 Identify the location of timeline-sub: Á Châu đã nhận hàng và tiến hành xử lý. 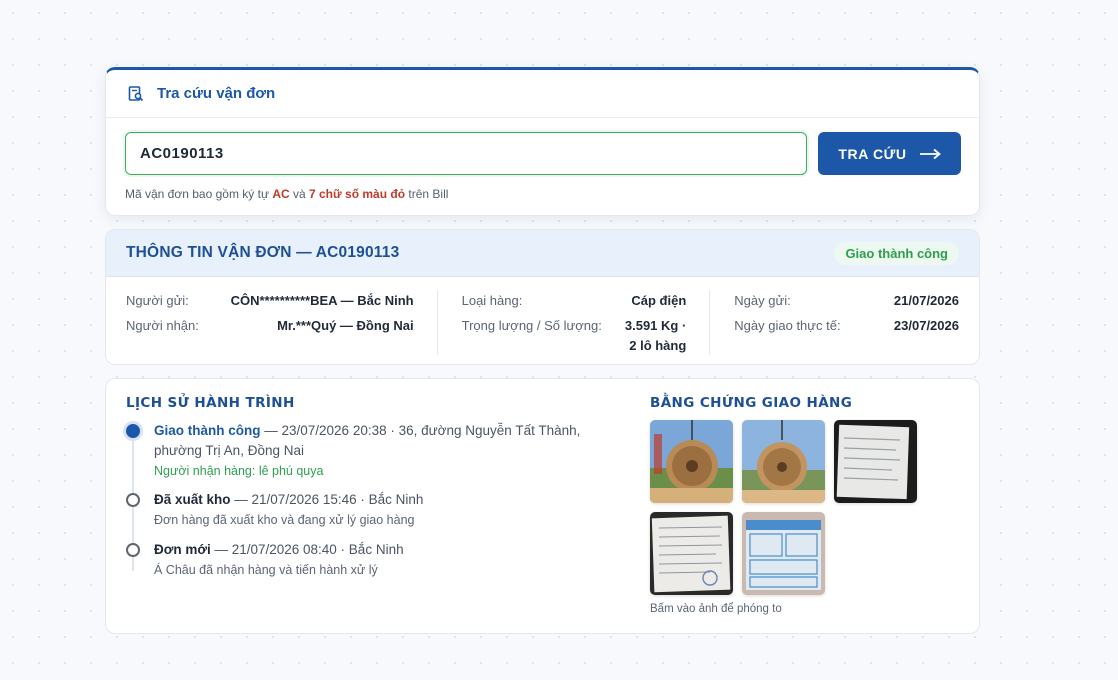
(266, 570).